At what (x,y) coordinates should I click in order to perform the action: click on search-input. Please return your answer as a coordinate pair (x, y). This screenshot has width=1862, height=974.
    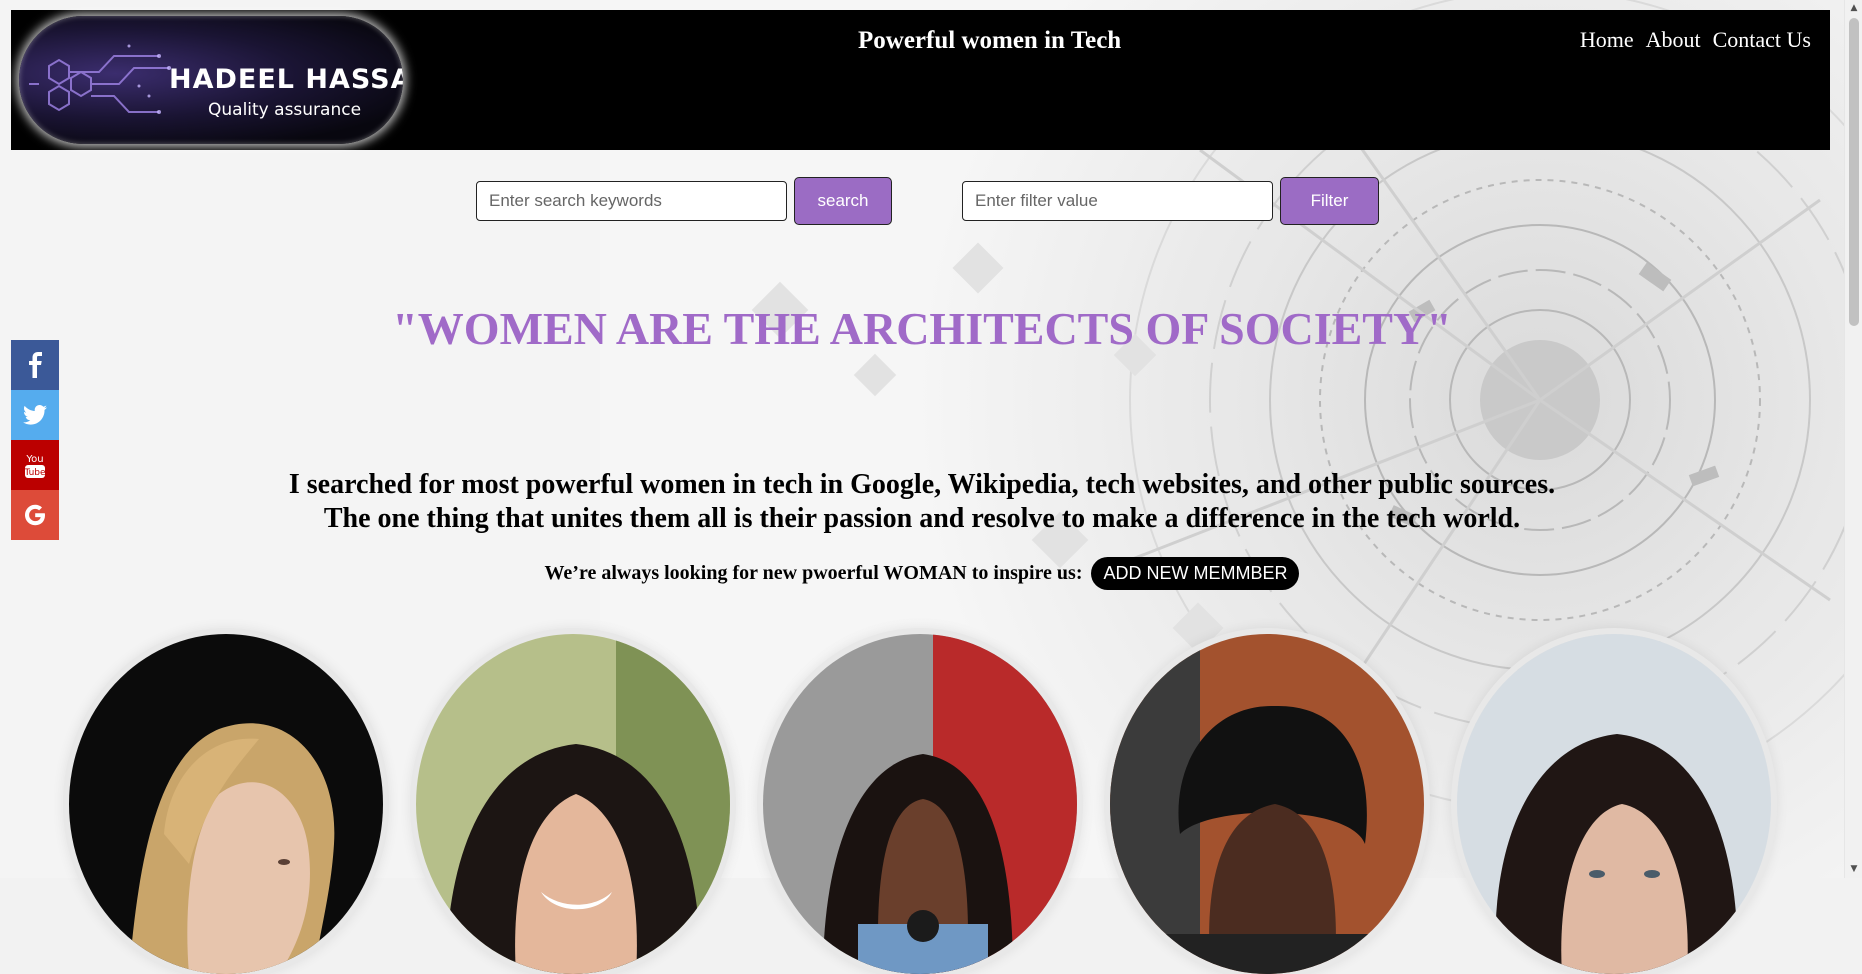
    Looking at the image, I should click on (631, 201).